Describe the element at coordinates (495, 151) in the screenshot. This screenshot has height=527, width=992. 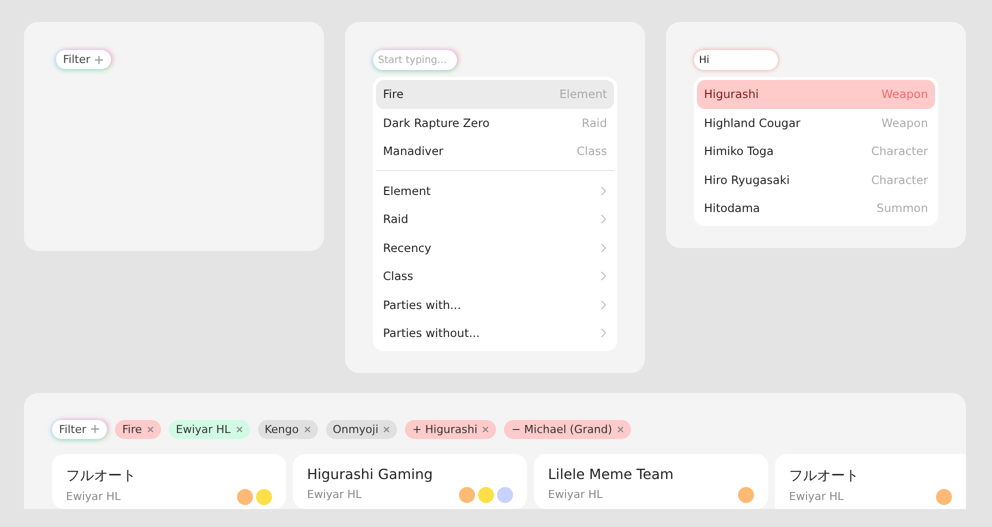
I see `suggestion-item: Manadiver Class` at that location.